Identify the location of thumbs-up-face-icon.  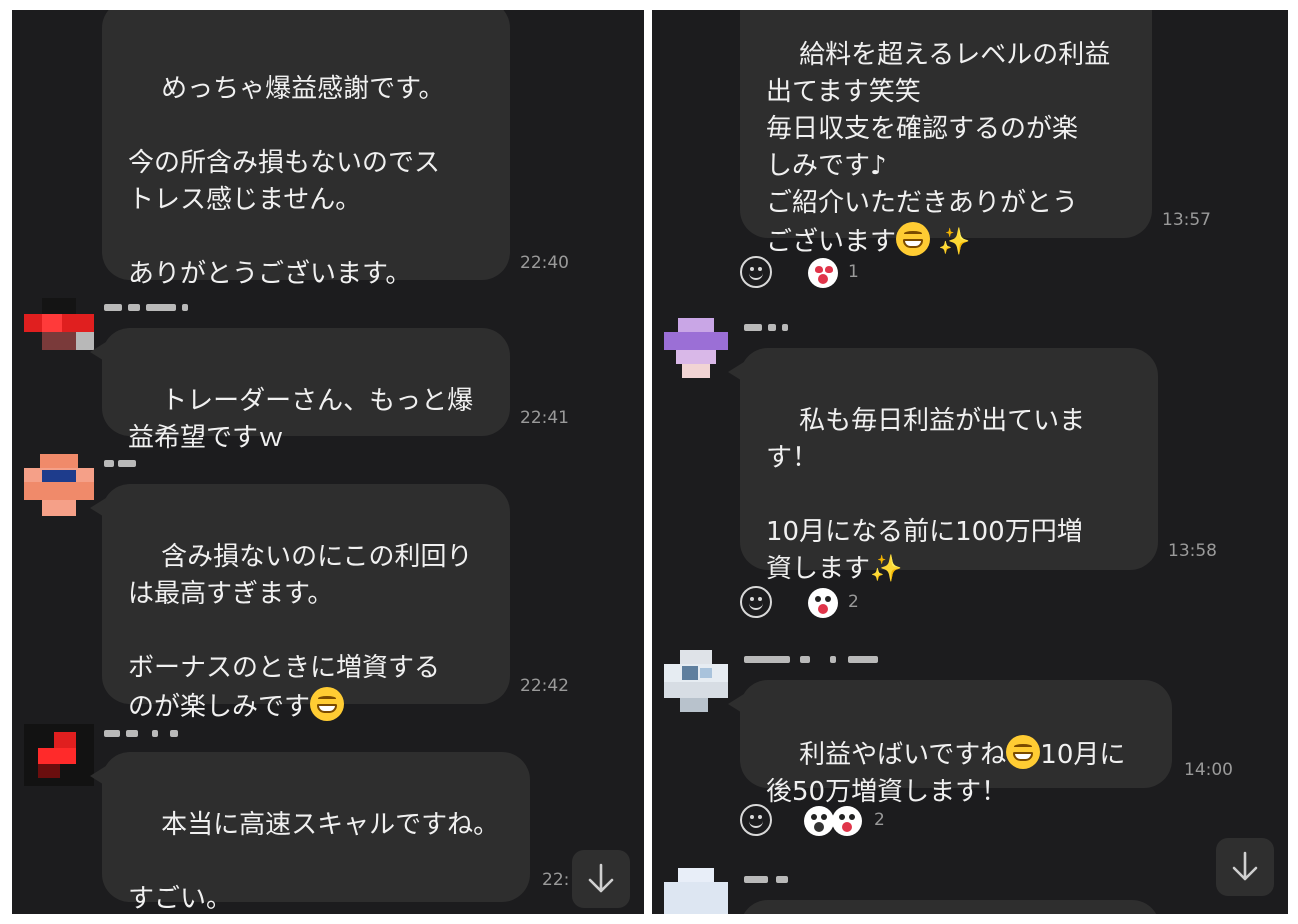
(819, 821).